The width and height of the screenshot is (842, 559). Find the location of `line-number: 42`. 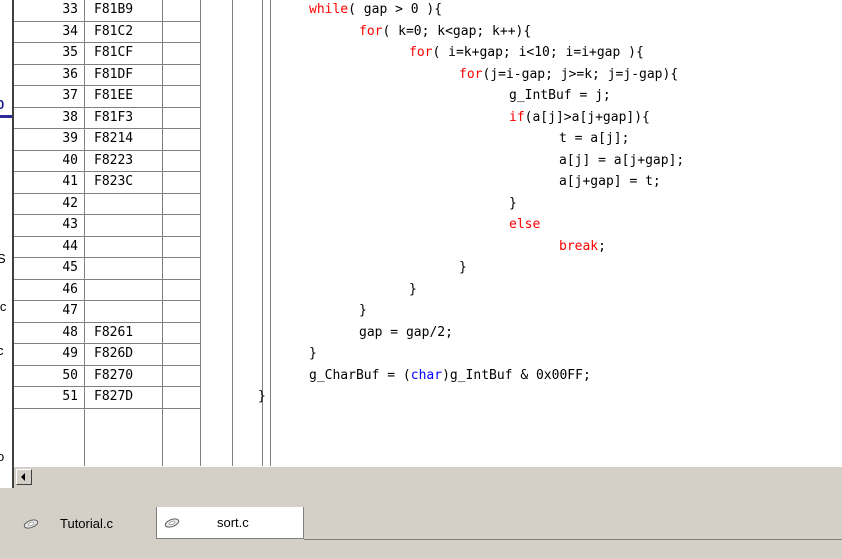

line-number: 42 is located at coordinates (49, 204).